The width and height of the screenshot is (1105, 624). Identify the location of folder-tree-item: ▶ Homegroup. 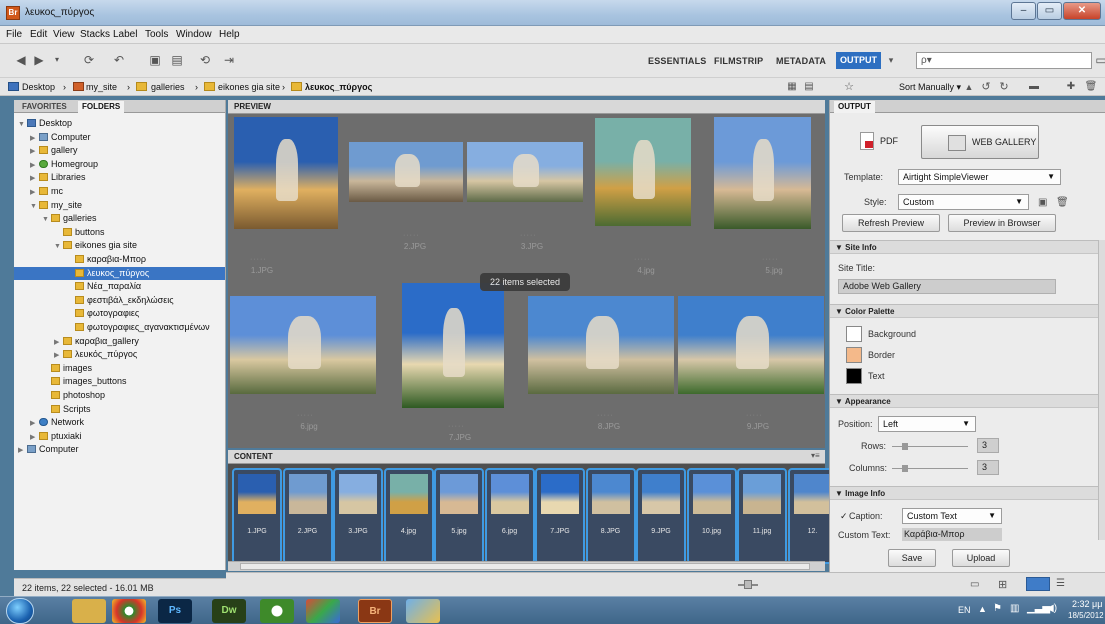
(119, 164).